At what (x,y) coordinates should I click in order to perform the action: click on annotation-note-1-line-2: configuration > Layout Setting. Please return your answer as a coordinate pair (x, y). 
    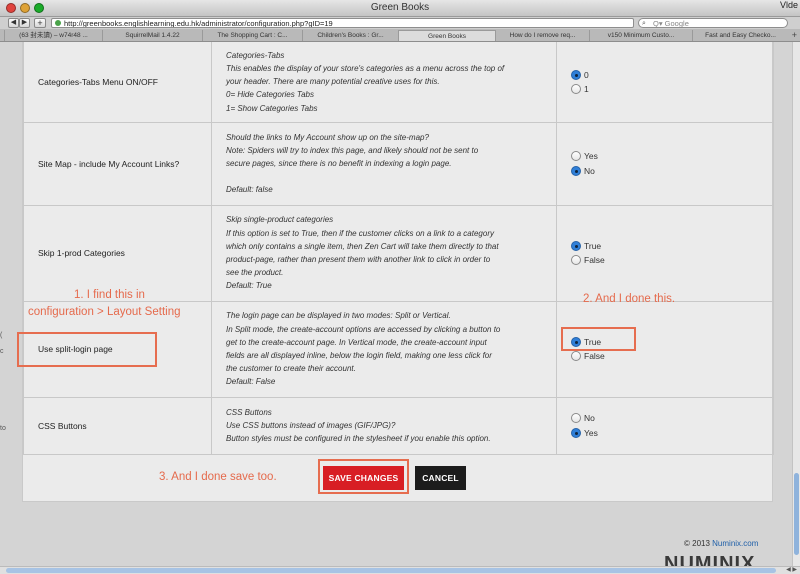
    Looking at the image, I should click on (104, 312).